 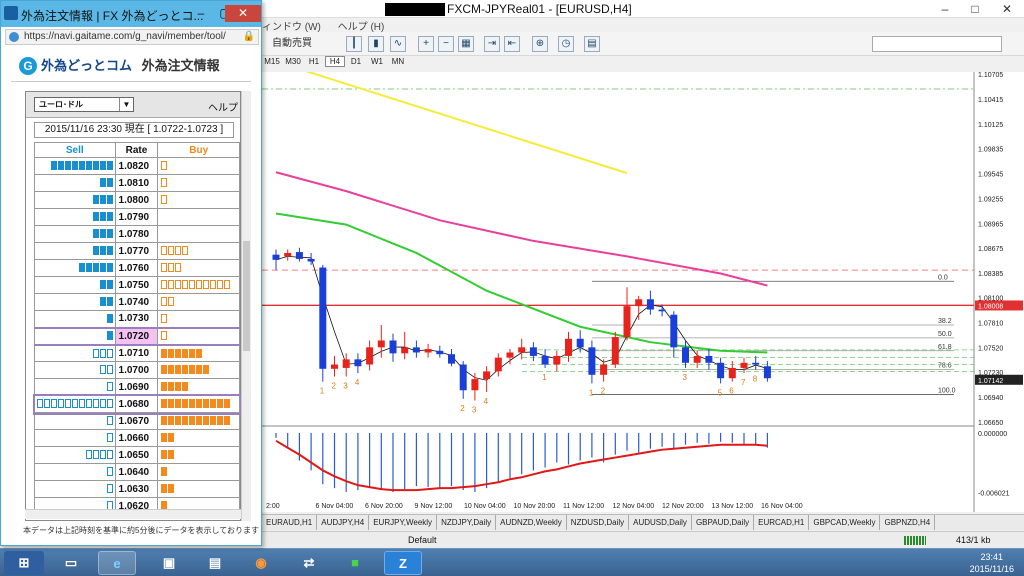 What do you see at coordinates (137, 370) in the screenshot?
I see `order-row: 1.0700` at bounding box center [137, 370].